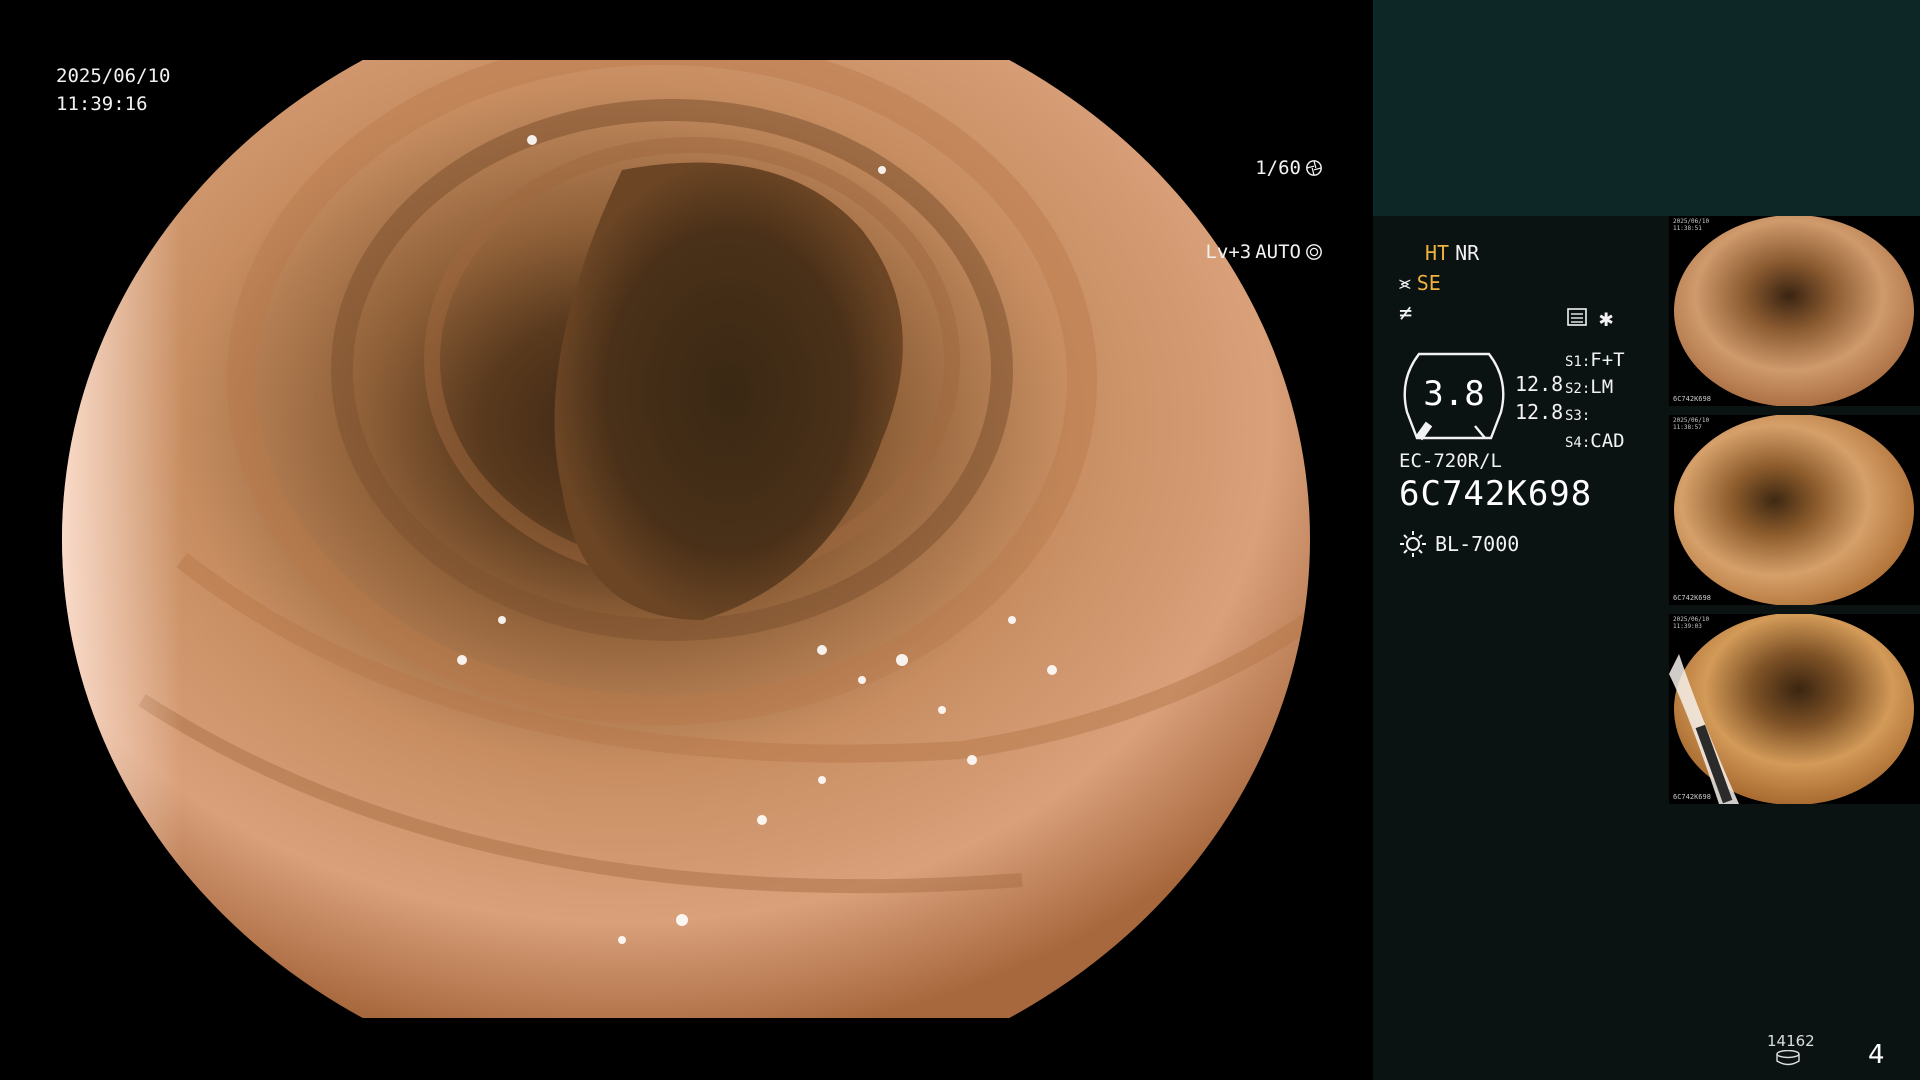 This screenshot has width=1920, height=1080. I want to click on light-source-label: BL-7000, so click(1477, 544).